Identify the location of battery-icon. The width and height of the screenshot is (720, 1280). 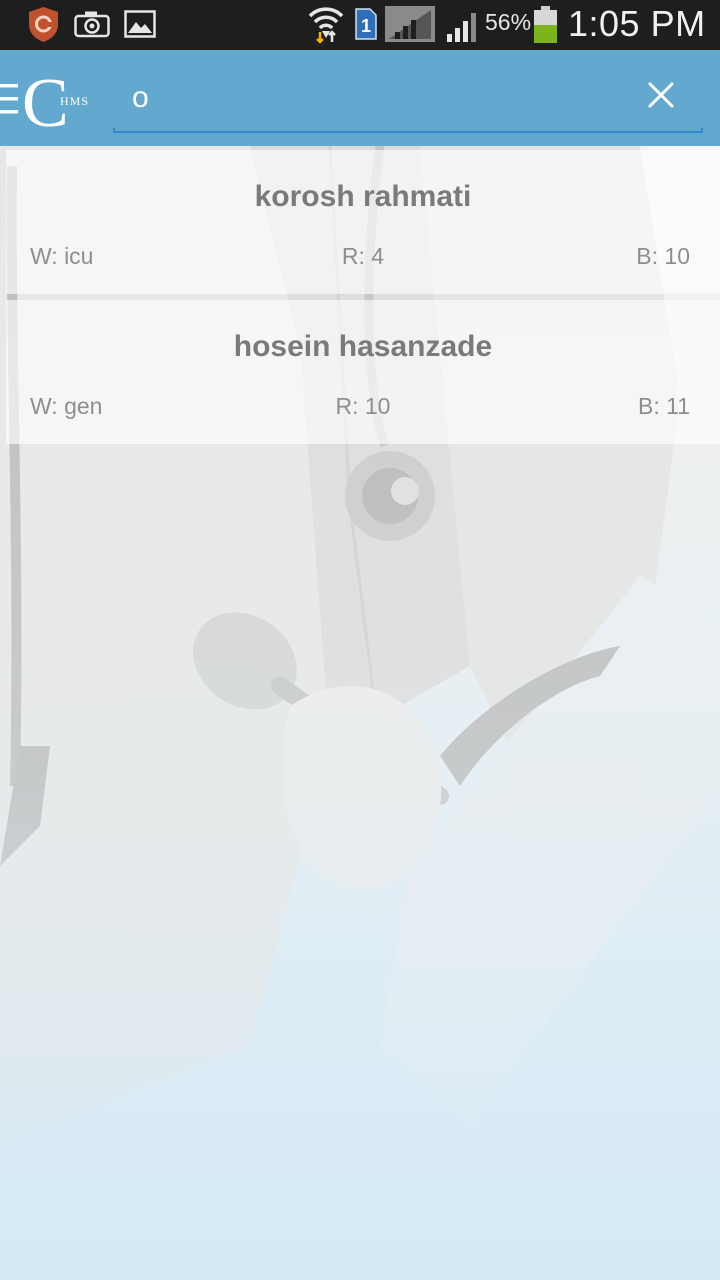
(545, 24).